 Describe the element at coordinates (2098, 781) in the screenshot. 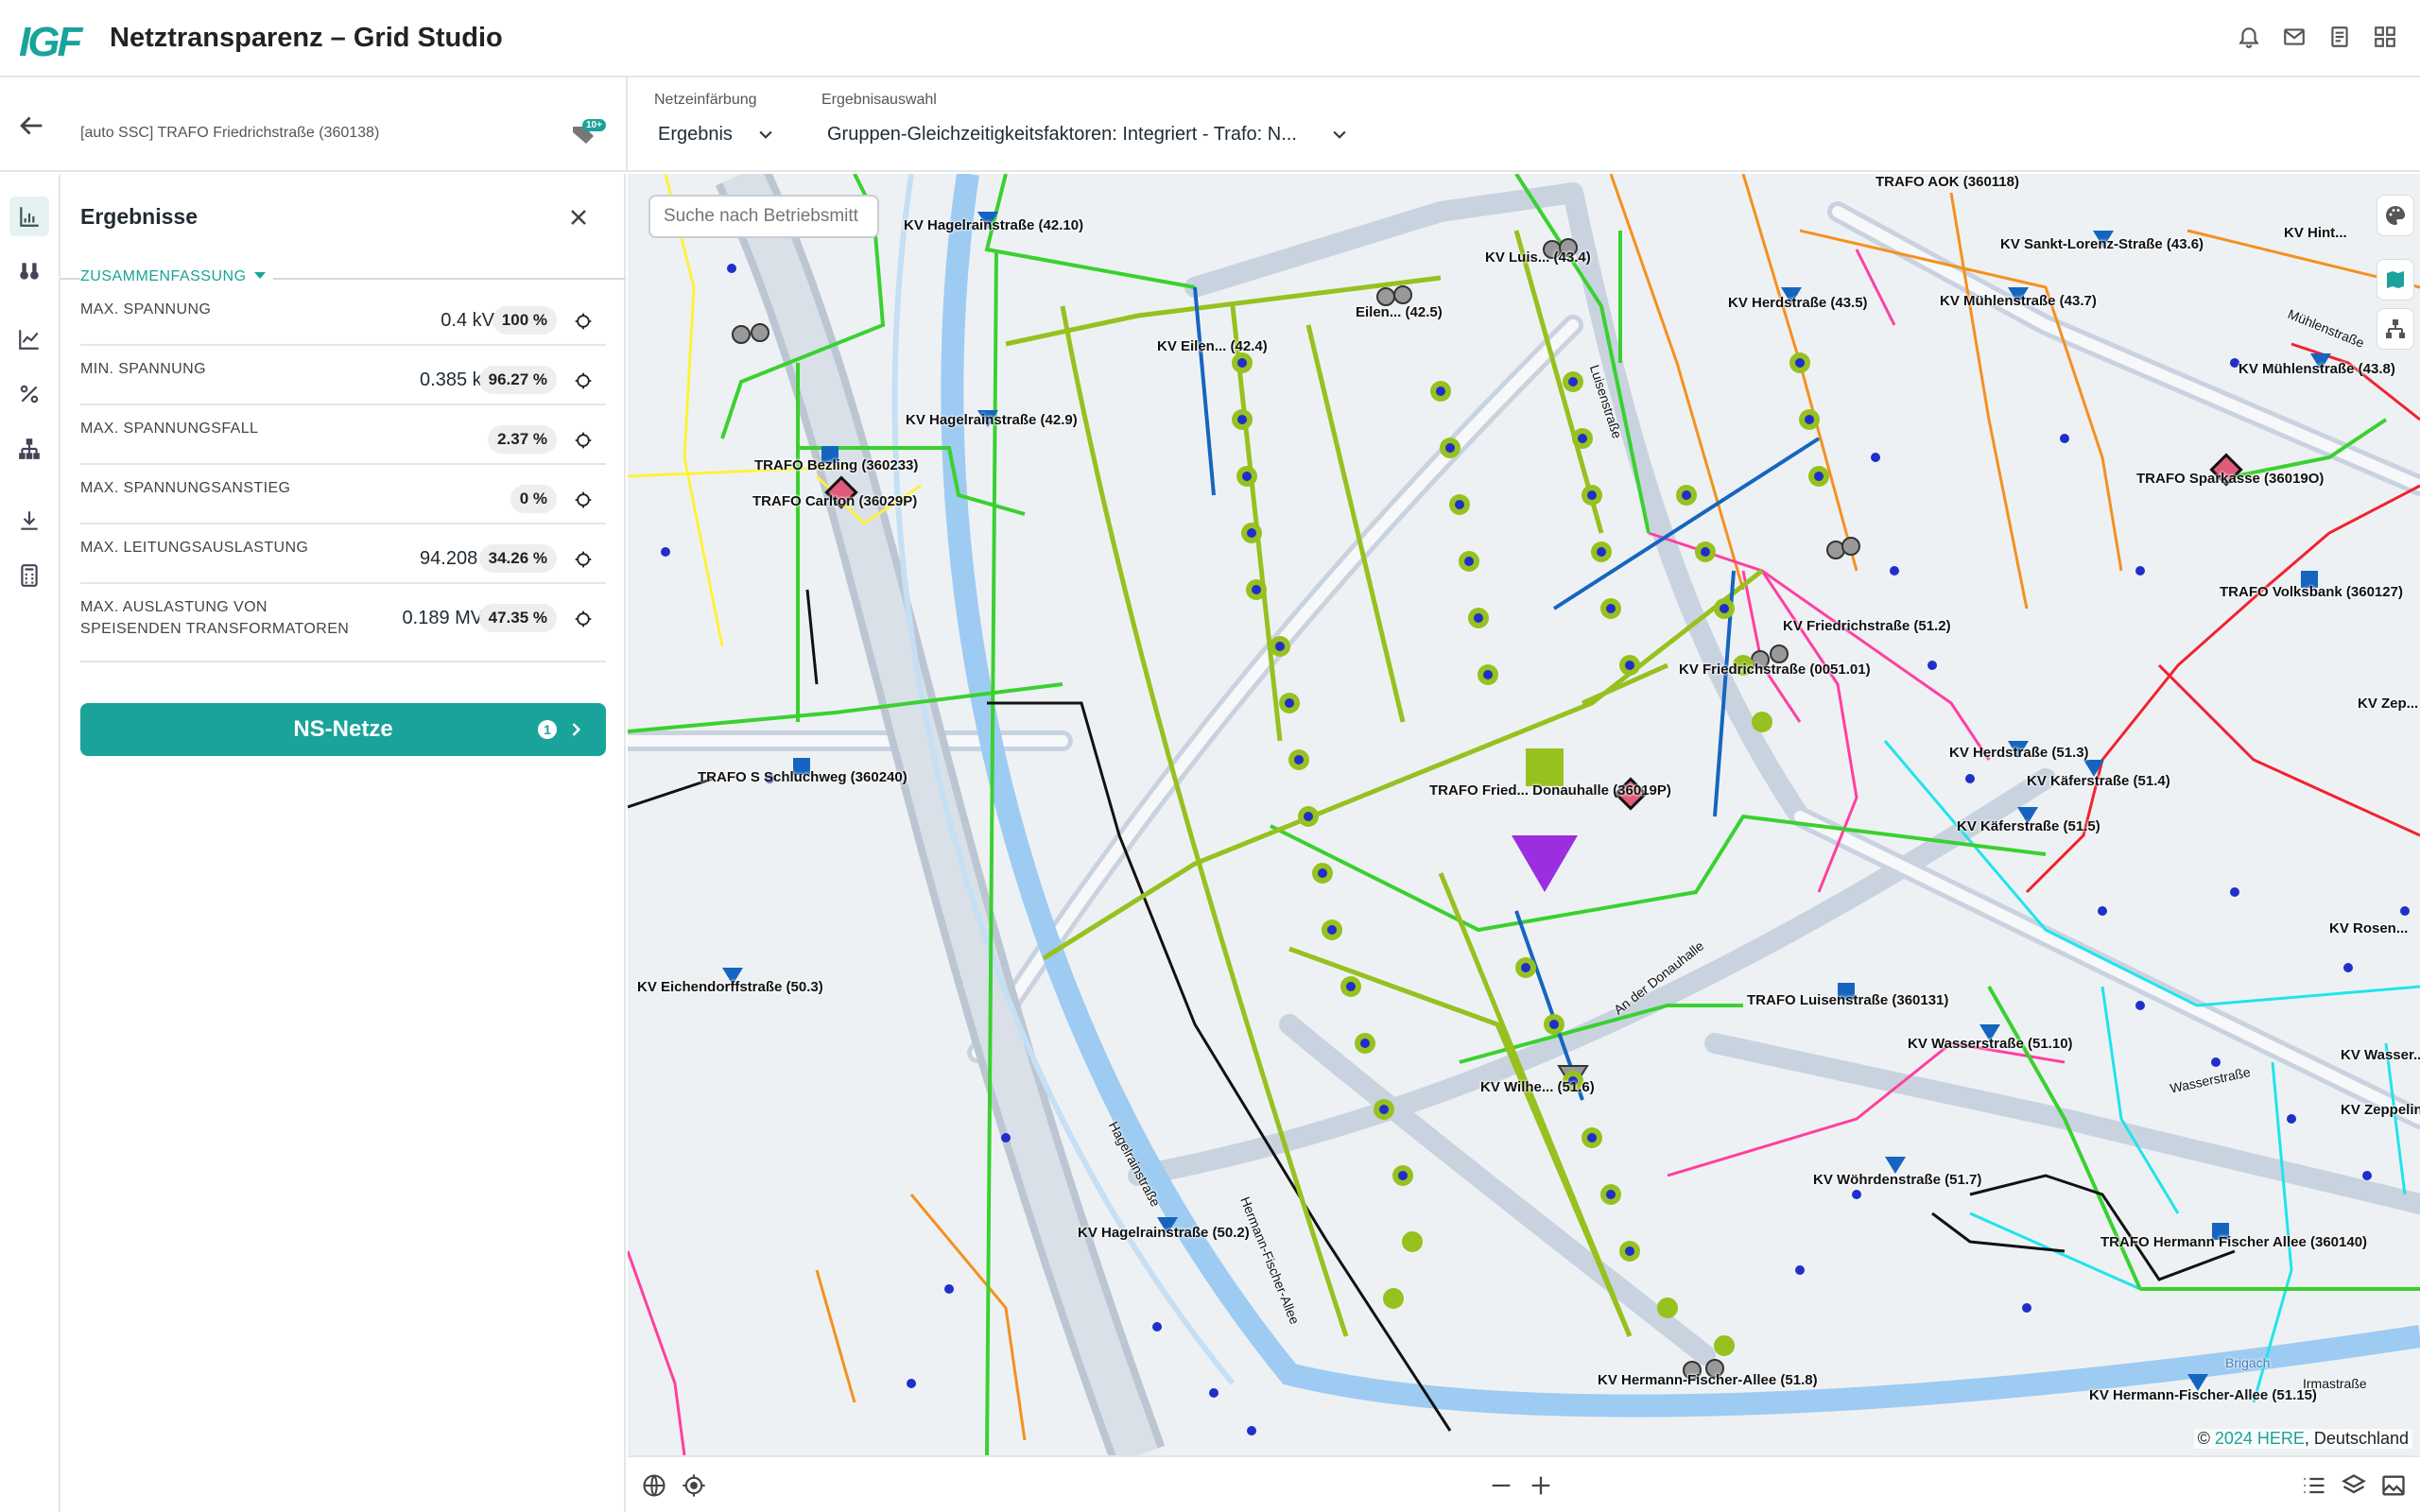

I see `map-label-kv: KV Käferstraße (51.4)` at that location.